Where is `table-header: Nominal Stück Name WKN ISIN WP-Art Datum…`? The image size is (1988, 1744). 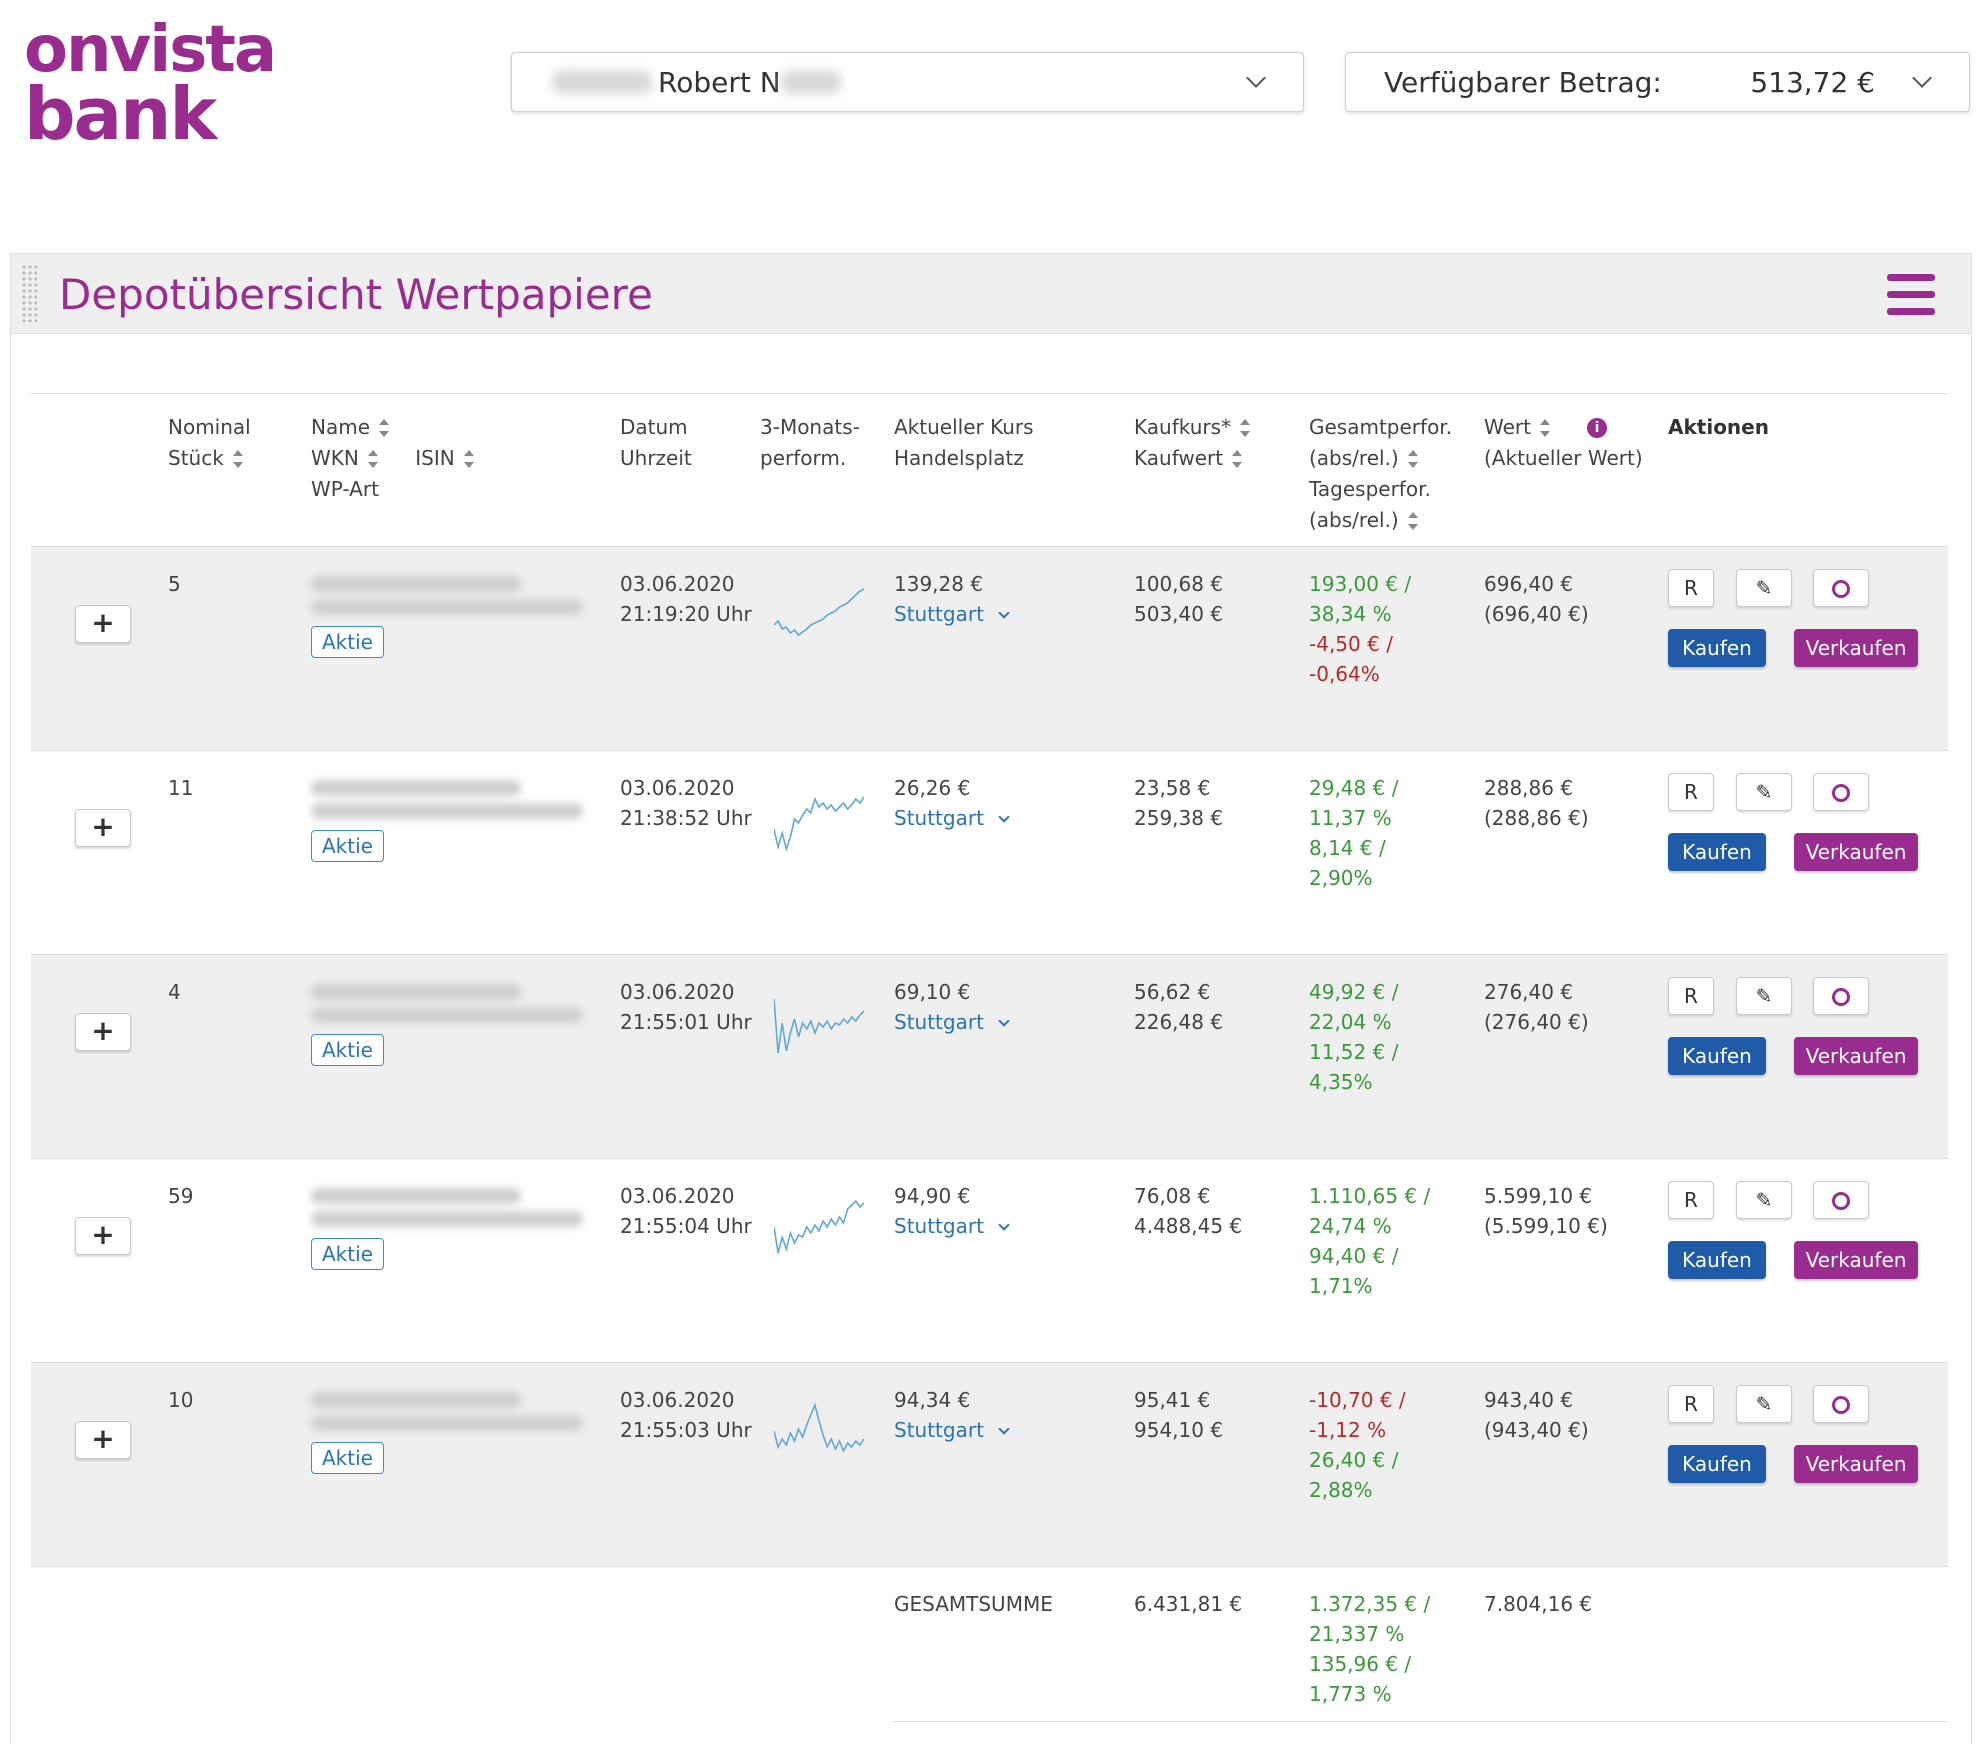
table-header: Nominal Stück Name WKN ISIN WP-Art Datum… is located at coordinates (989, 470).